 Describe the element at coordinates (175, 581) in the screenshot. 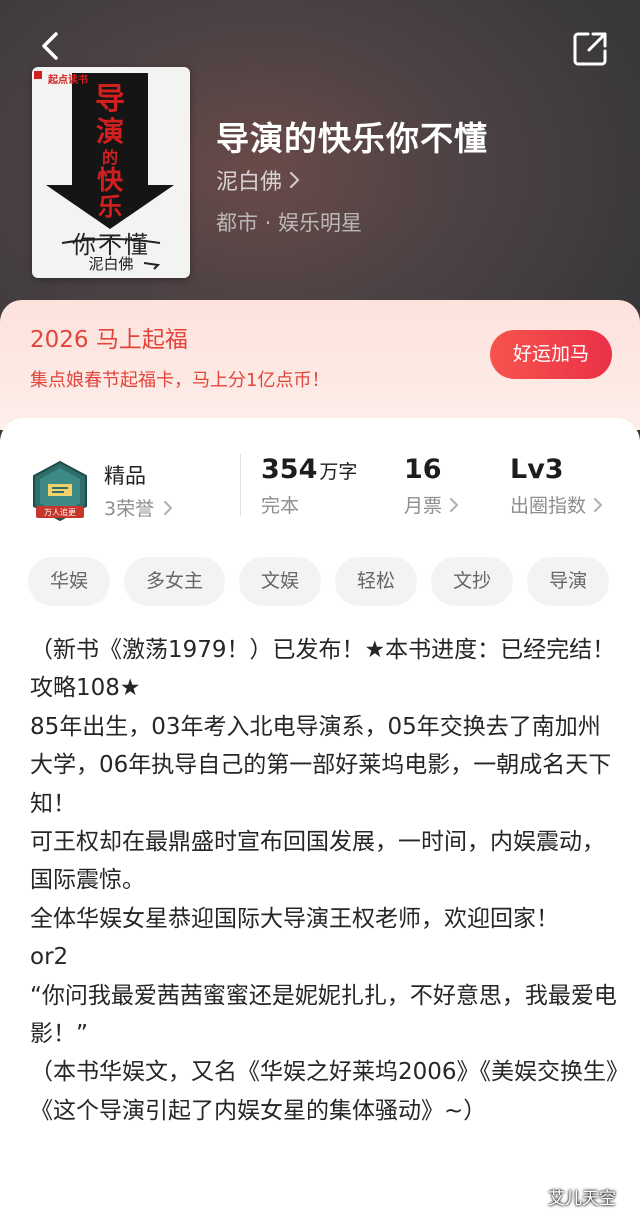

I see `tag-chip: 多女主` at that location.